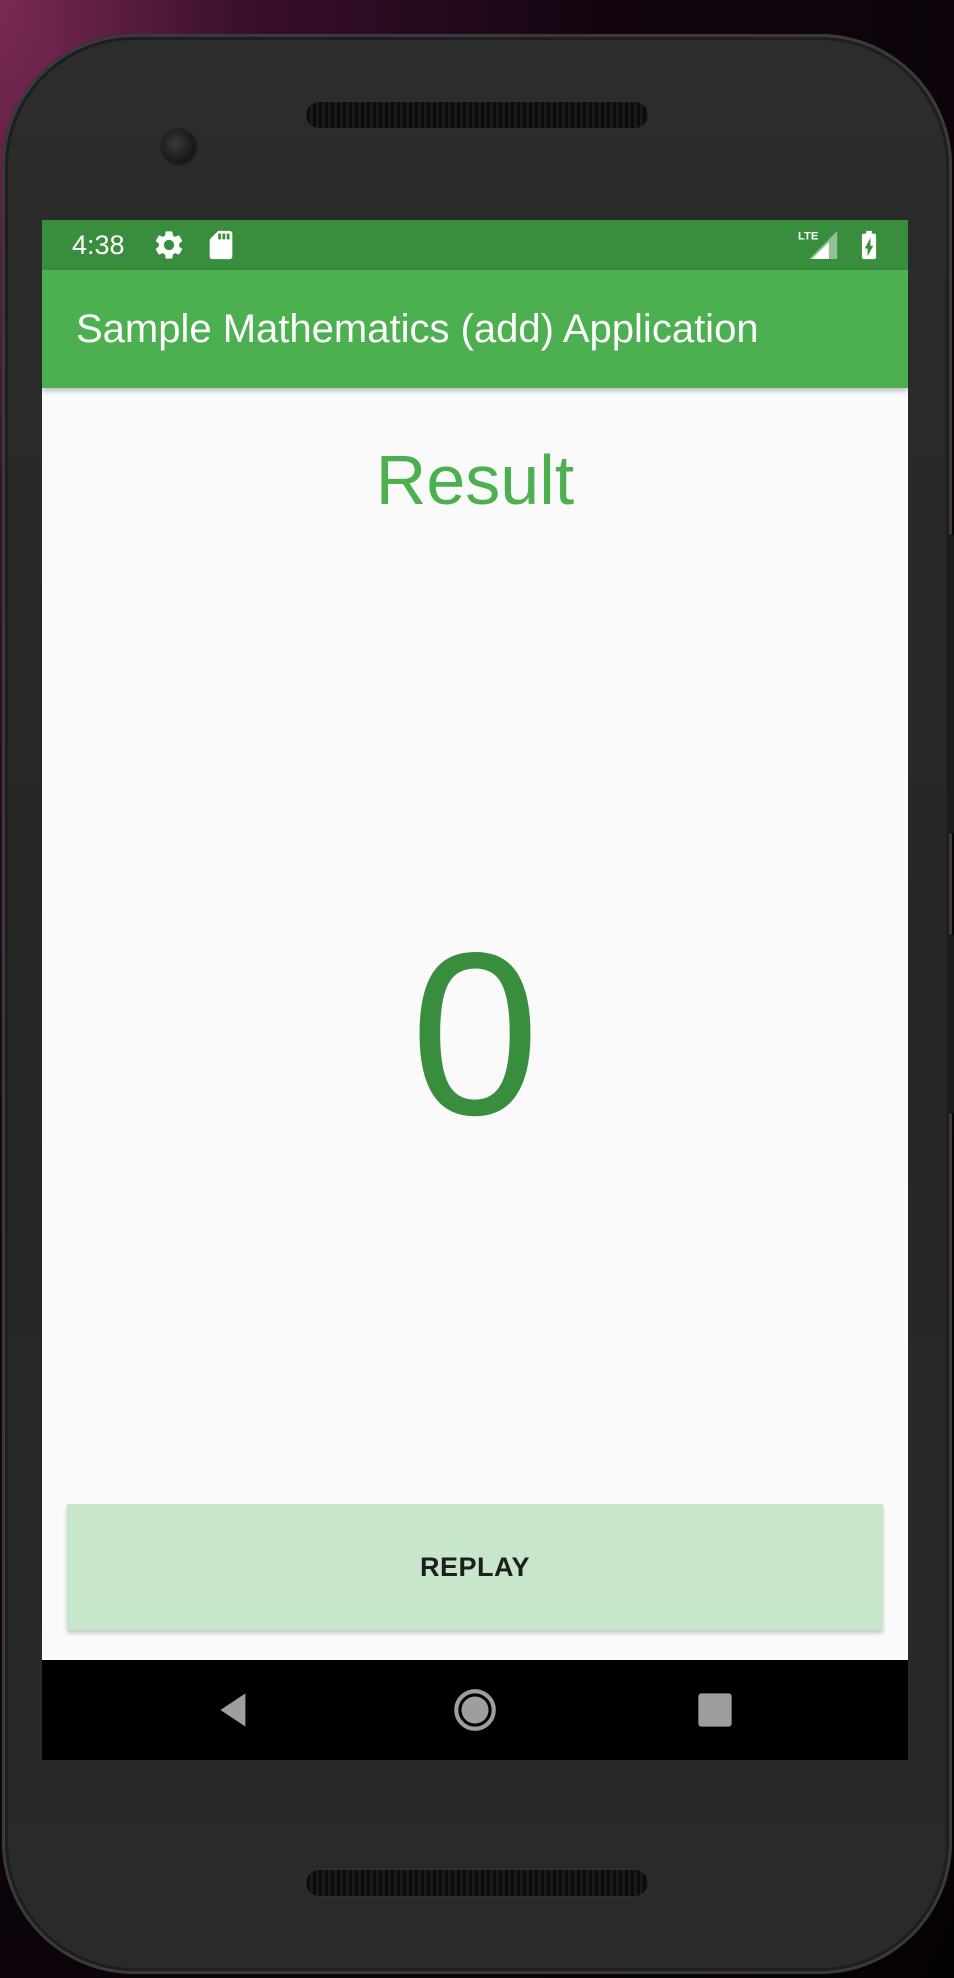  I want to click on settings-gear-icon, so click(169, 245).